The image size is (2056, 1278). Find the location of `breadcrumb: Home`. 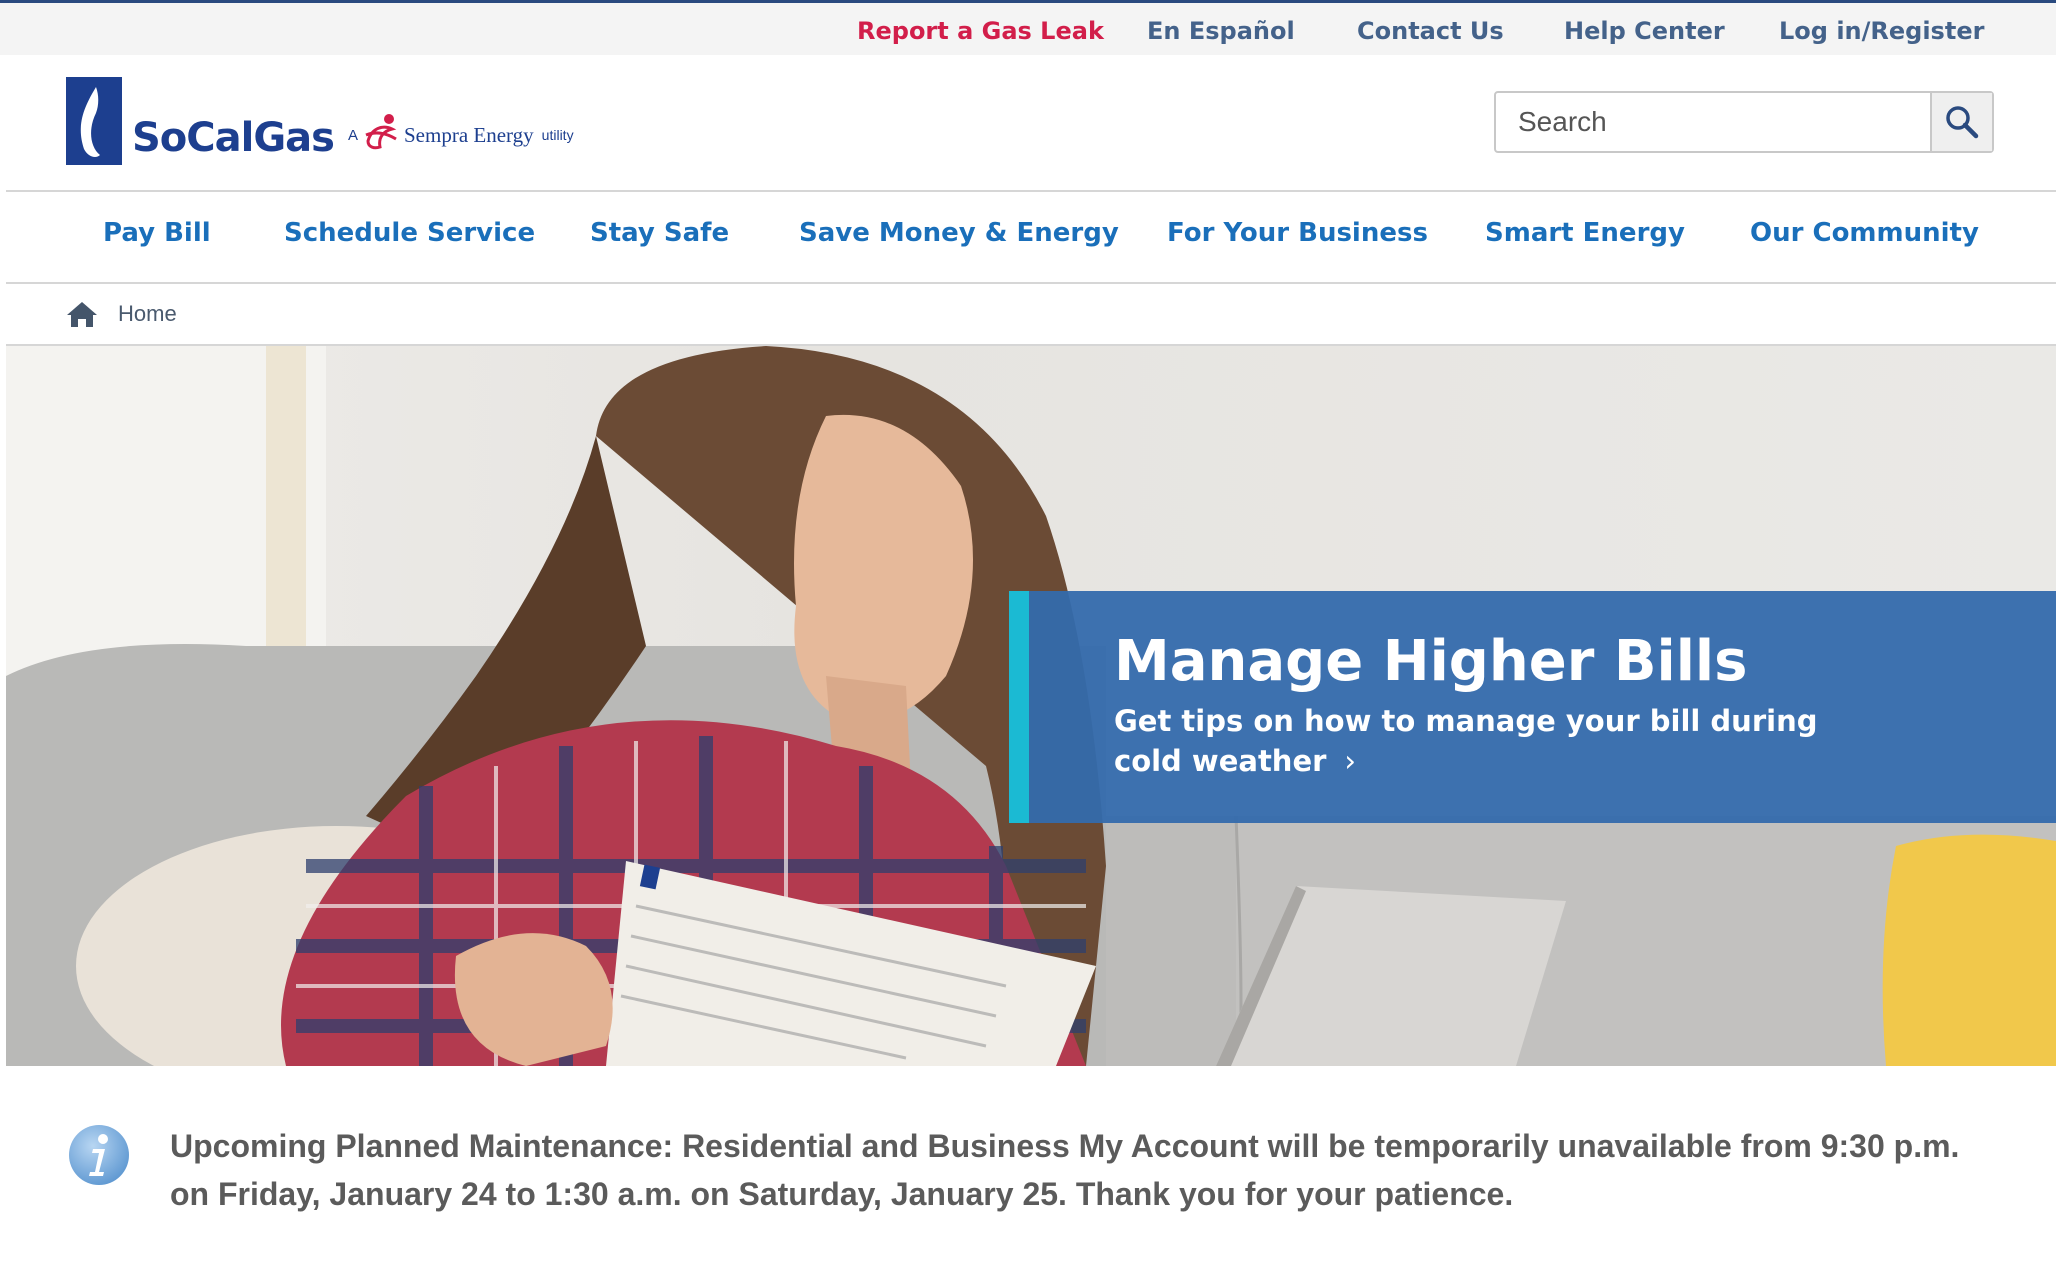

breadcrumb: Home is located at coordinates (1031, 315).